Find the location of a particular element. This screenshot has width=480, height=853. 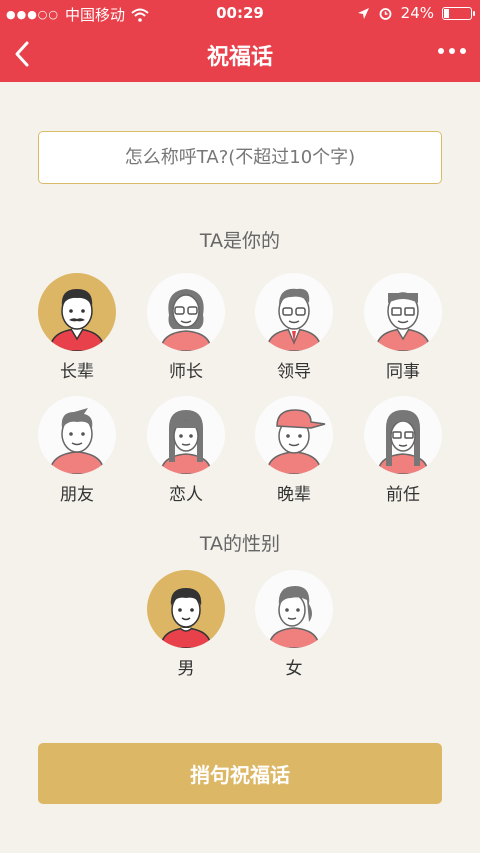

relation-label: 朋友 is located at coordinates (77, 495).